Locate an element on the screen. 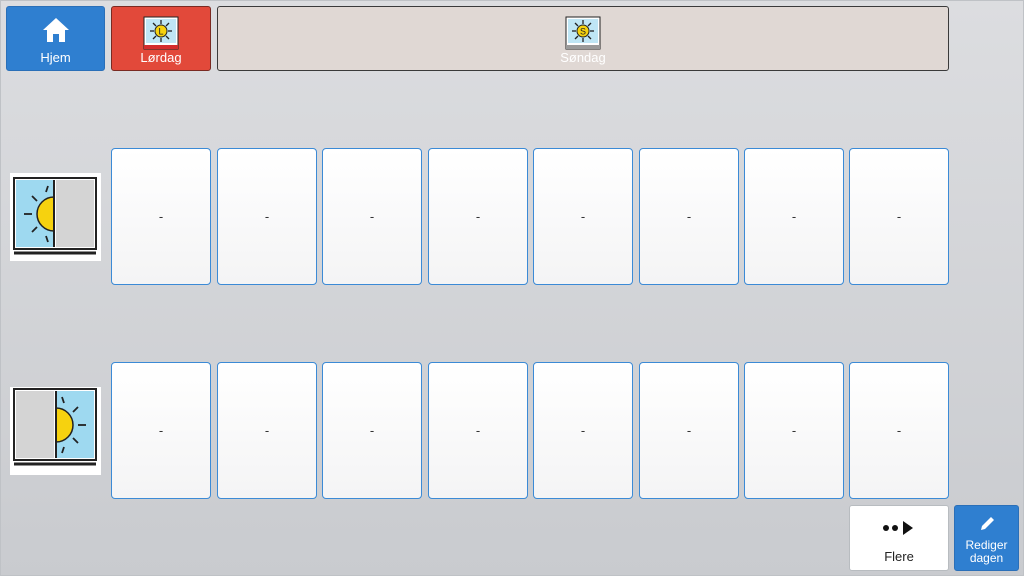 This screenshot has width=1024, height=576. edit-day-button: Rediger dagen is located at coordinates (986, 538).